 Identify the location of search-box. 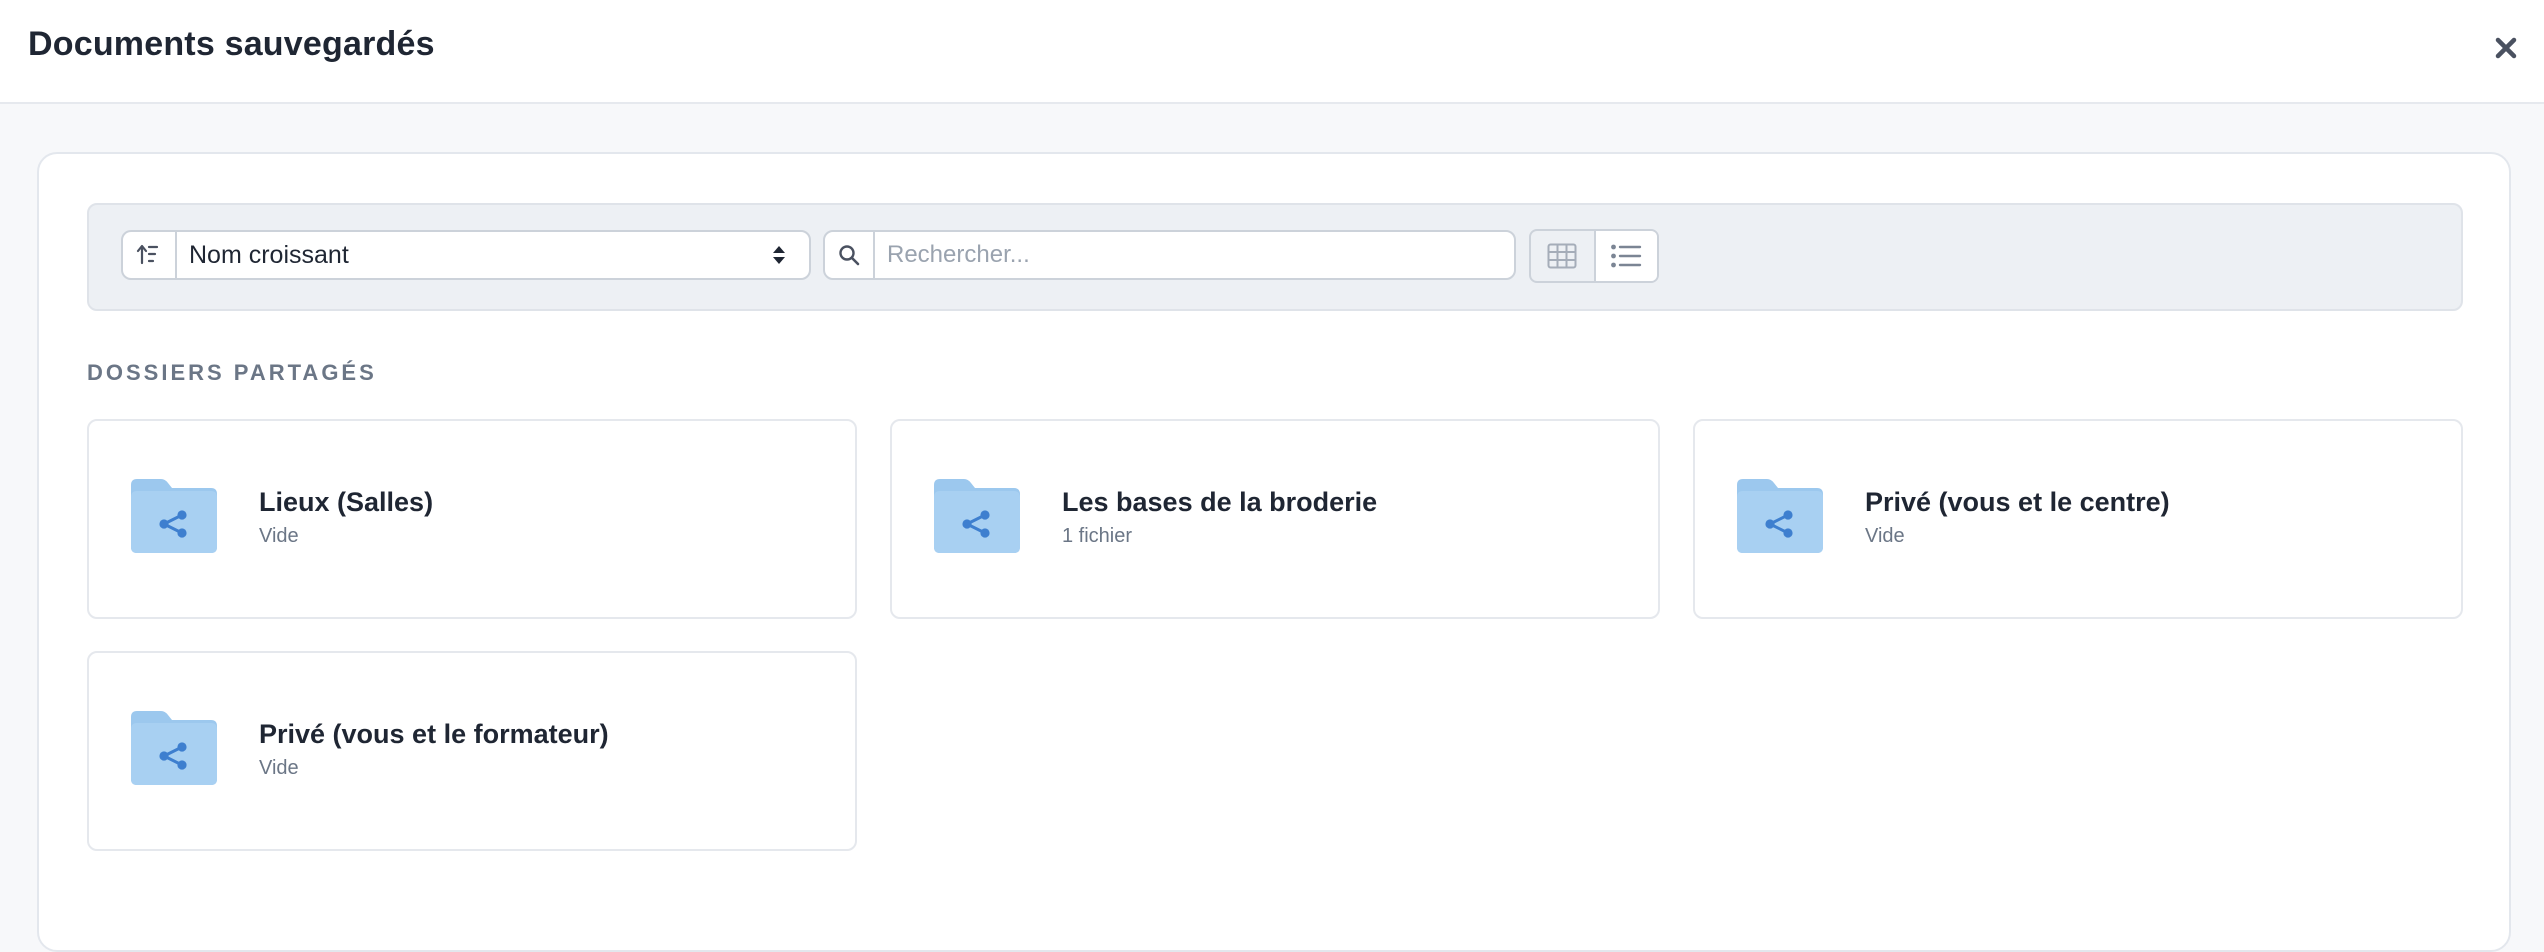
(1169, 255).